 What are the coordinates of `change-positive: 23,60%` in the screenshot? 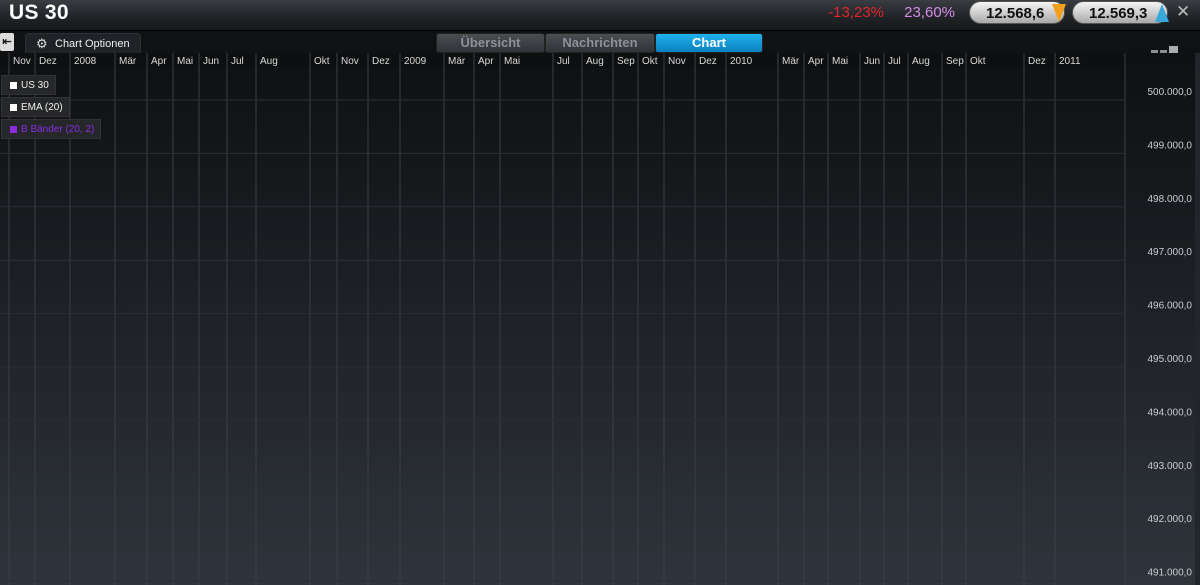 It's located at (929, 12).